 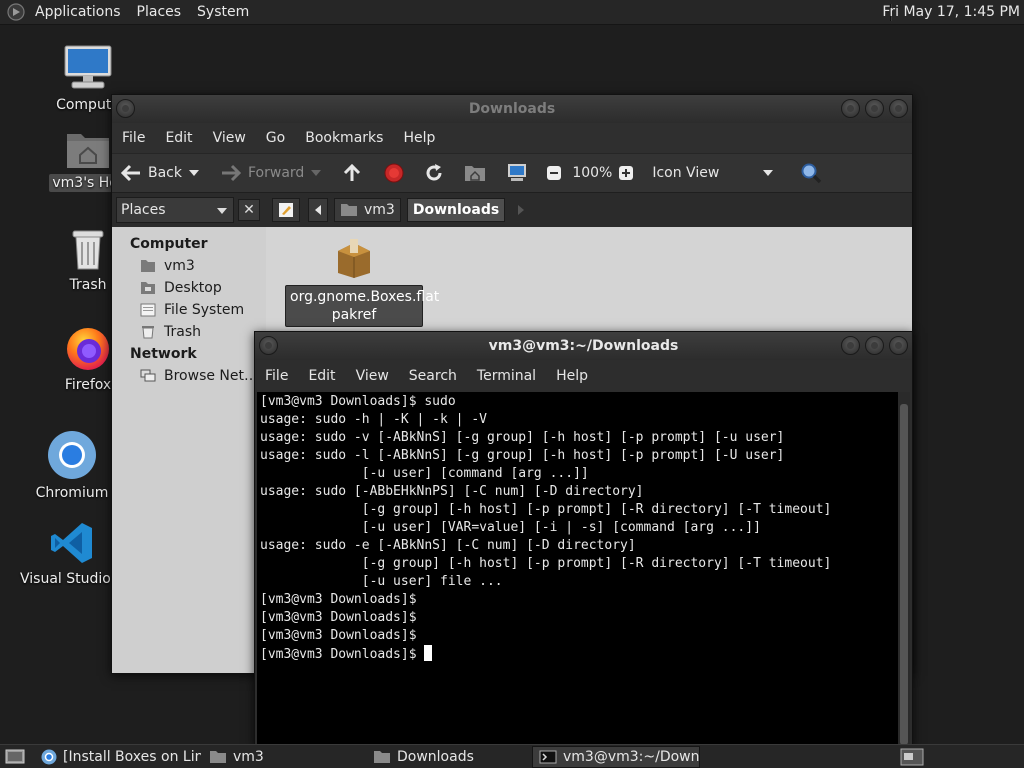 I want to click on sidebar-type-select: Places, so click(x=175, y=210).